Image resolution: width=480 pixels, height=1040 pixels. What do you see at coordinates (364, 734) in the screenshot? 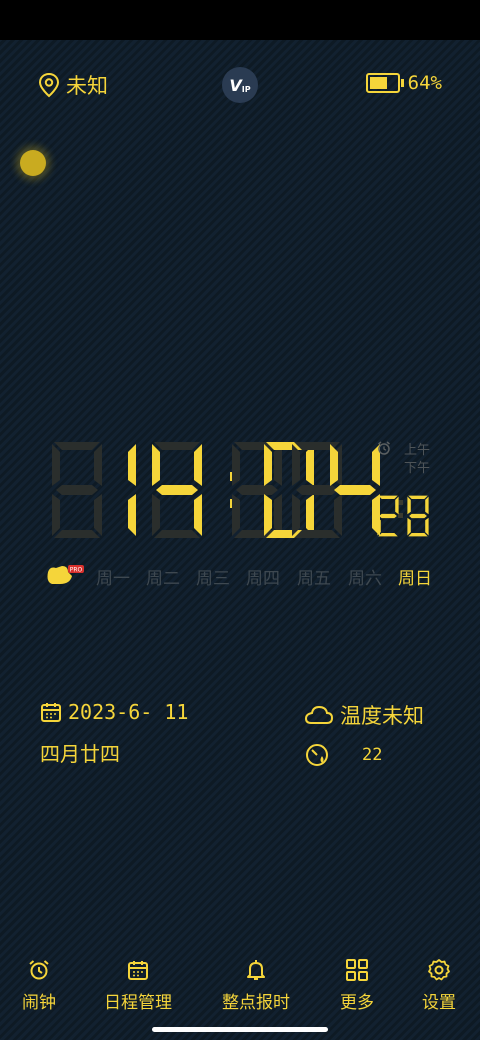
I see `weather-info: 温度未知 22` at bounding box center [364, 734].